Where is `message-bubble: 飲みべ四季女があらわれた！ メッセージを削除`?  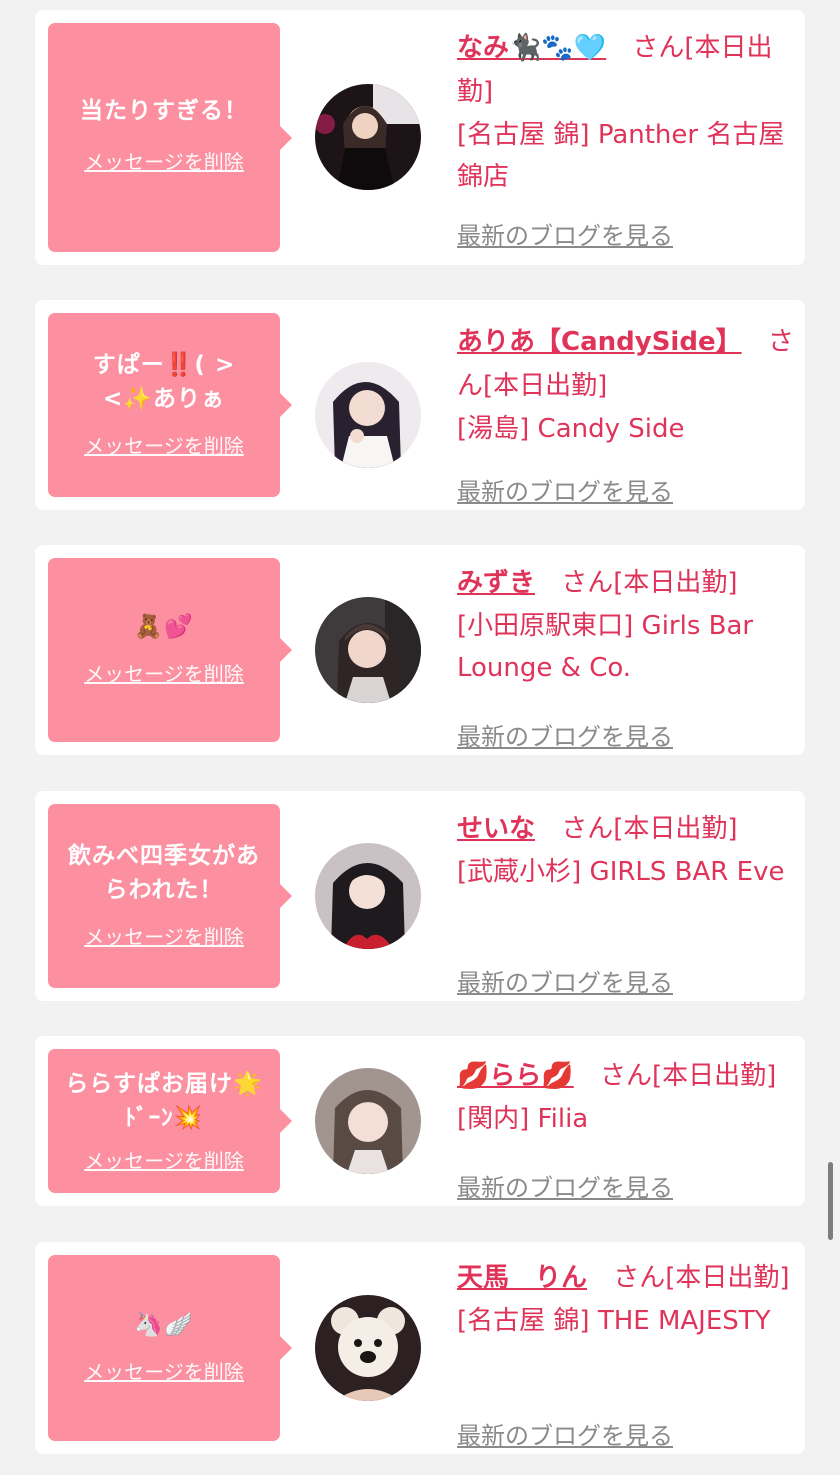 message-bubble: 飲みべ四季女があらわれた！ メッセージを削除 is located at coordinates (170, 896).